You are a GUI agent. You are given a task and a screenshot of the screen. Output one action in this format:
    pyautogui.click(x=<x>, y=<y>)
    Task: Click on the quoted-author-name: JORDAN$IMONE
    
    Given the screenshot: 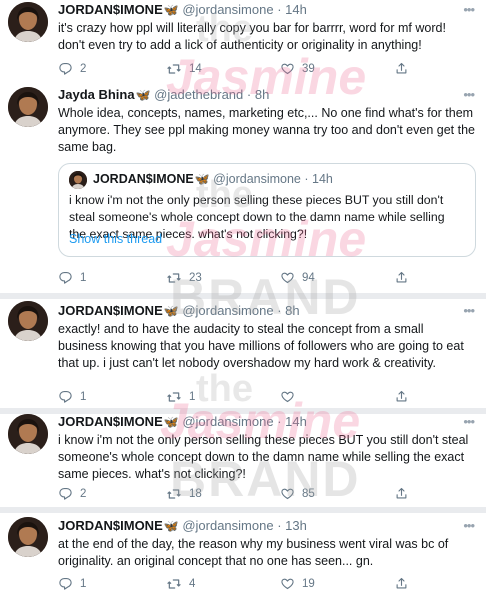 What is the action you would take?
    pyautogui.click(x=143, y=179)
    